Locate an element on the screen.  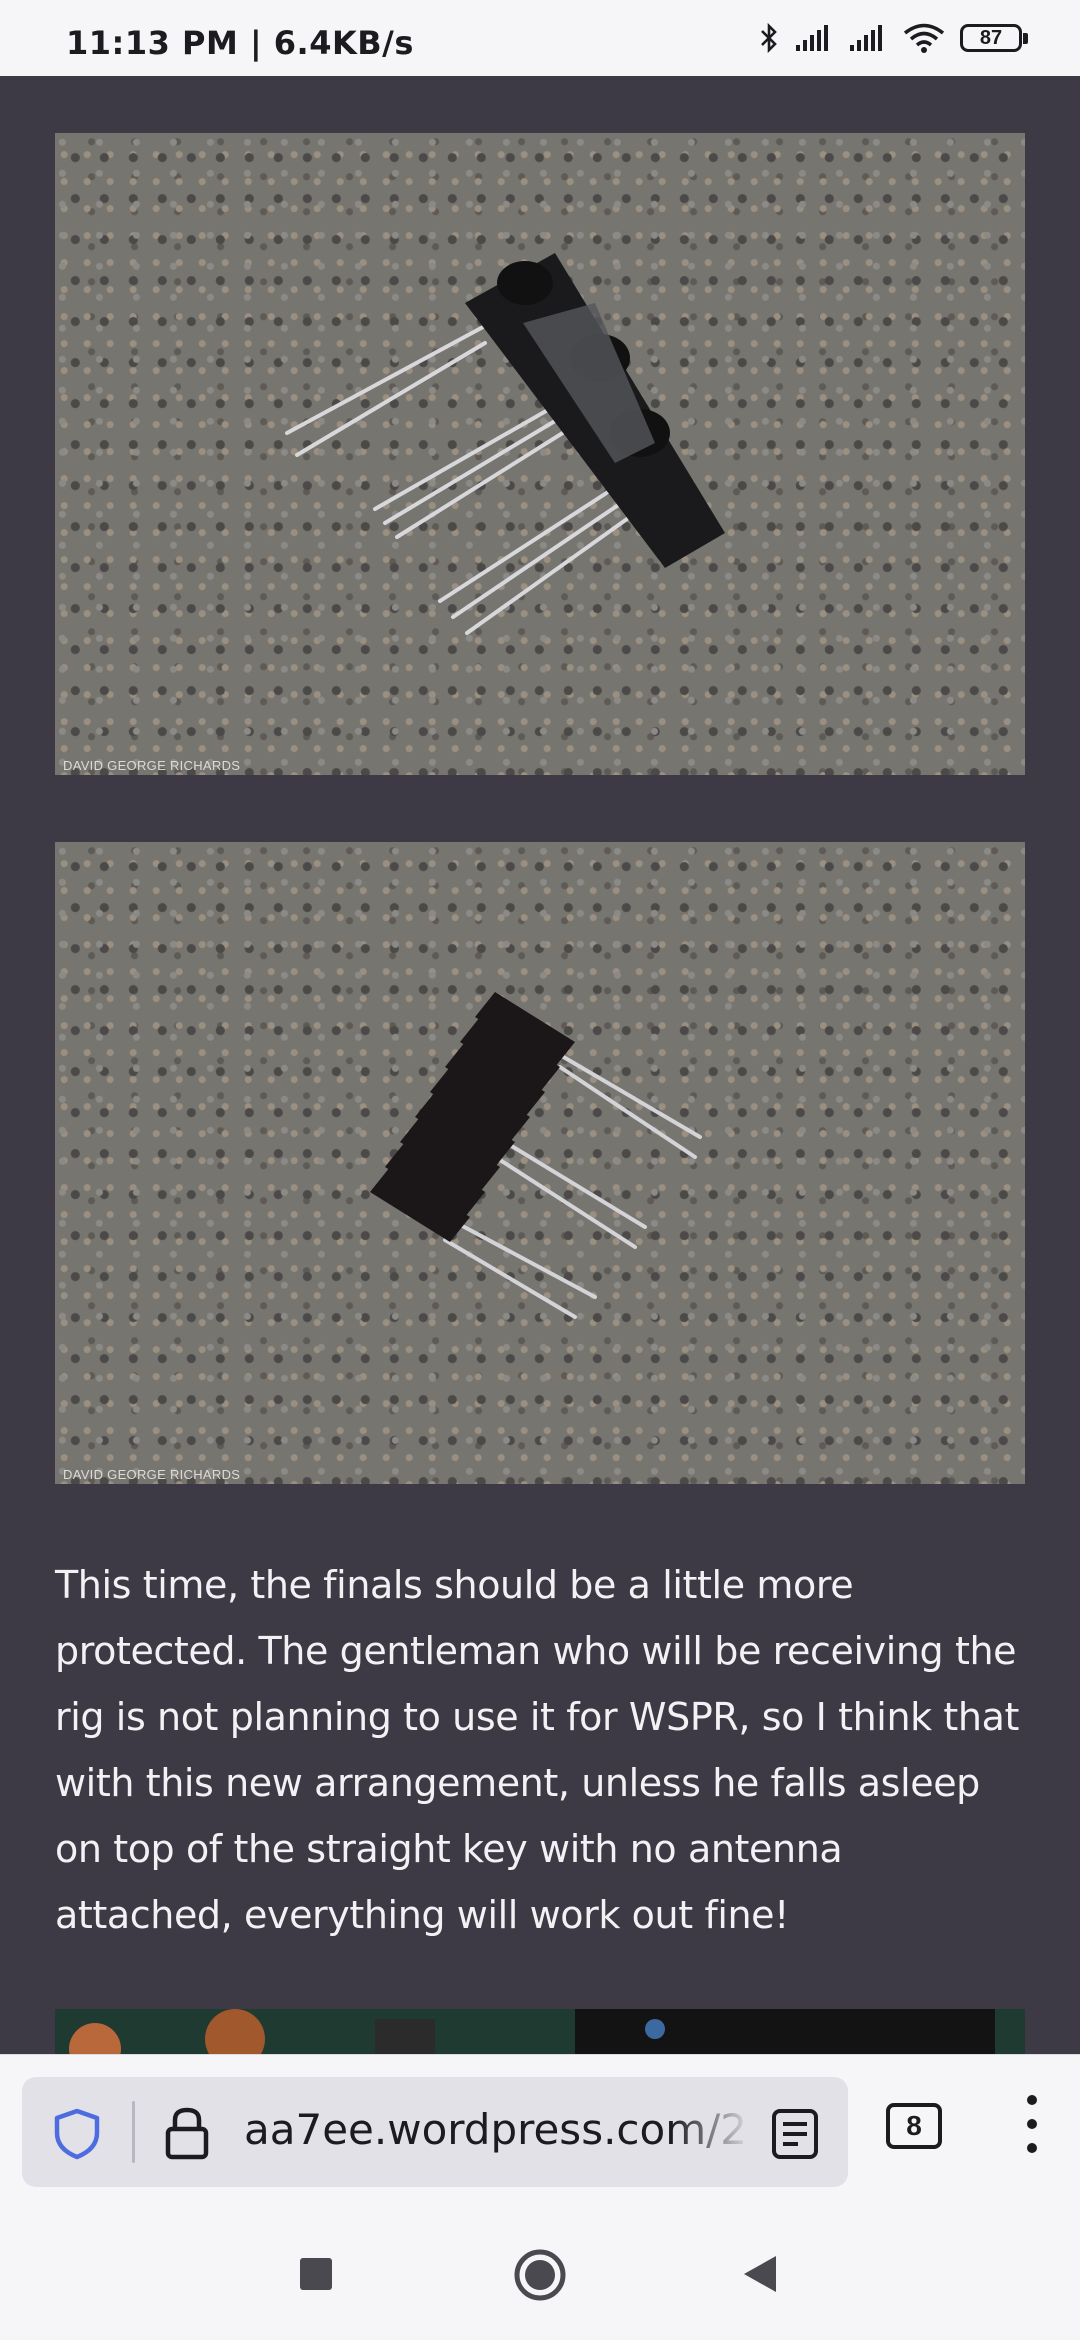
battery-icon: 87 is located at coordinates (994, 38).